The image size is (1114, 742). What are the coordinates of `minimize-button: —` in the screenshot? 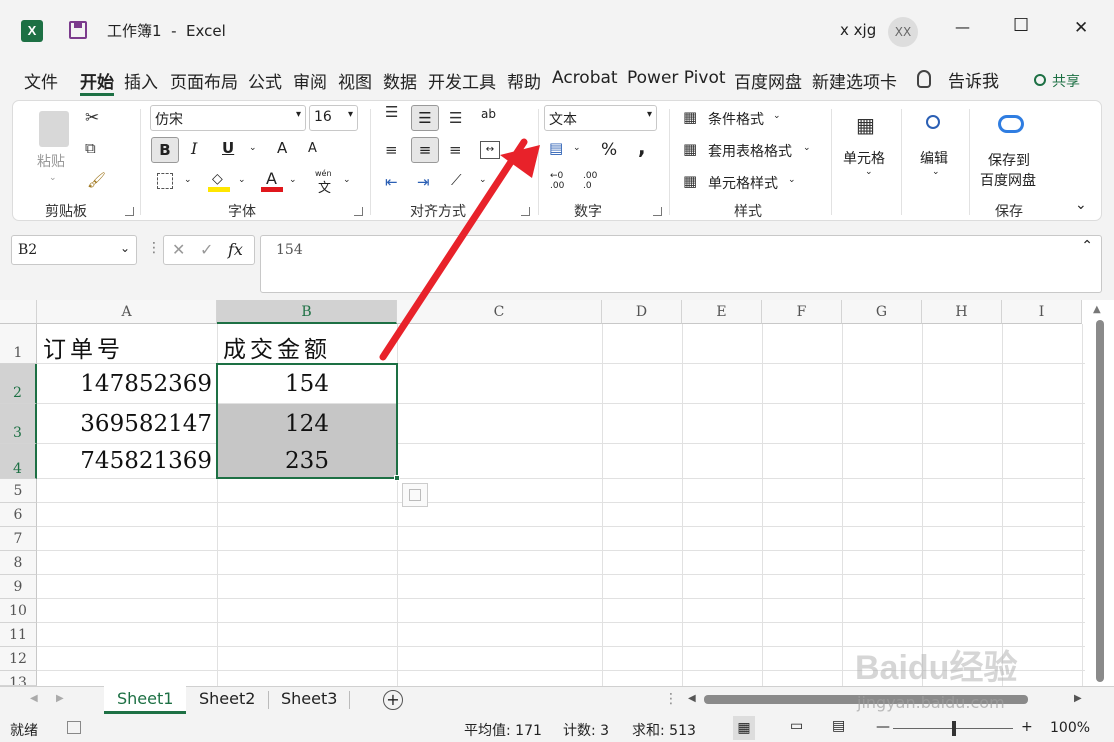 It's located at (962, 27).